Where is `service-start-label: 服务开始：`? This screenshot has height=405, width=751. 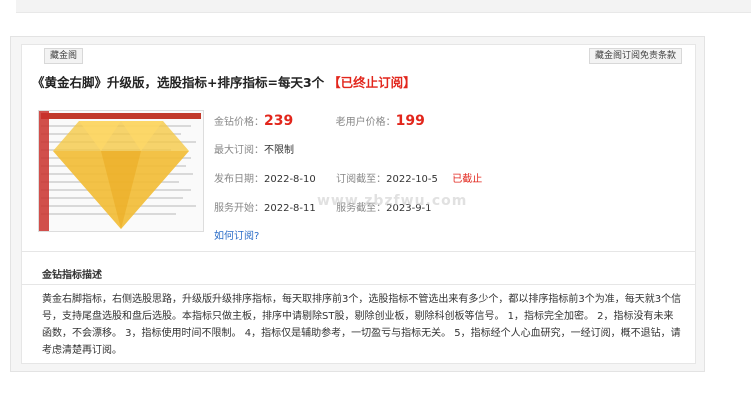
service-start-label: 服务开始： is located at coordinates (239, 208).